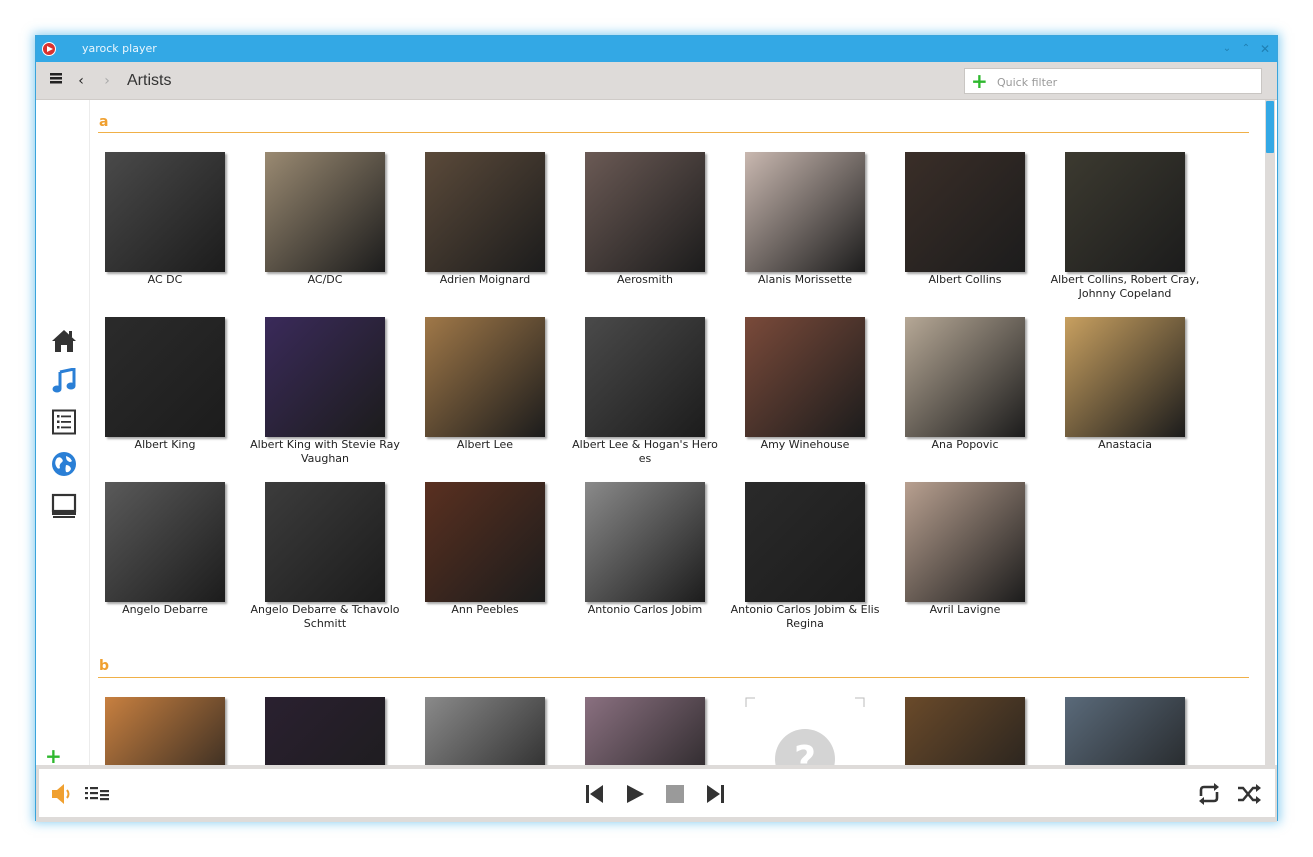 Image resolution: width=1313 pixels, height=857 pixels. Describe the element at coordinates (645, 609) in the screenshot. I see `artist-name: Antonio Carlos Jobim` at that location.